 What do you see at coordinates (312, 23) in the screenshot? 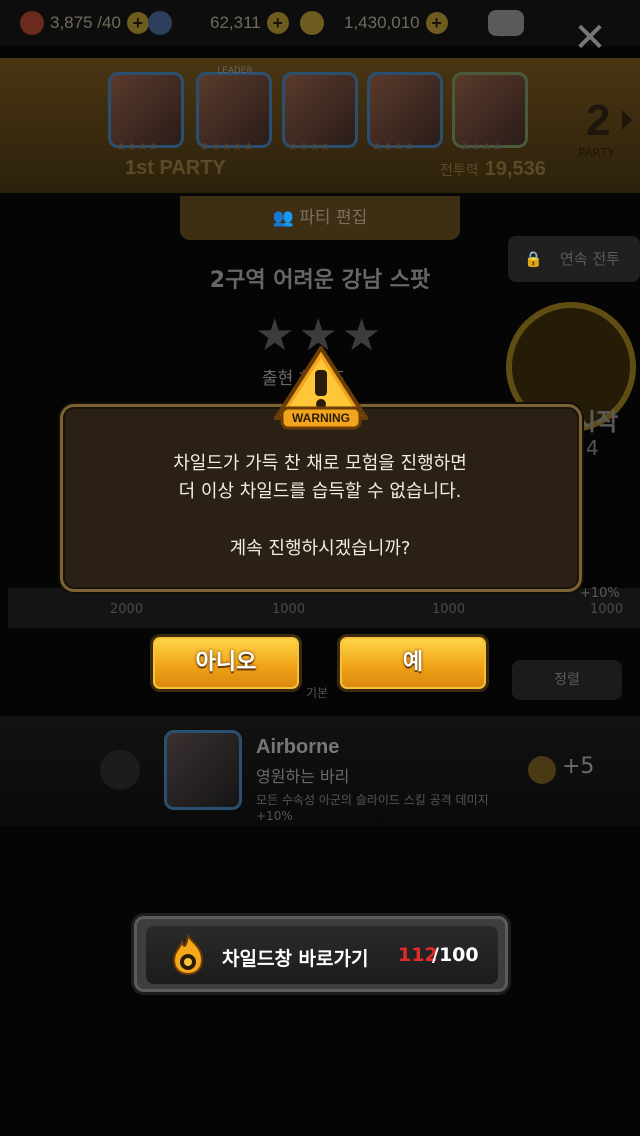
I see `gold-coin-icon` at bounding box center [312, 23].